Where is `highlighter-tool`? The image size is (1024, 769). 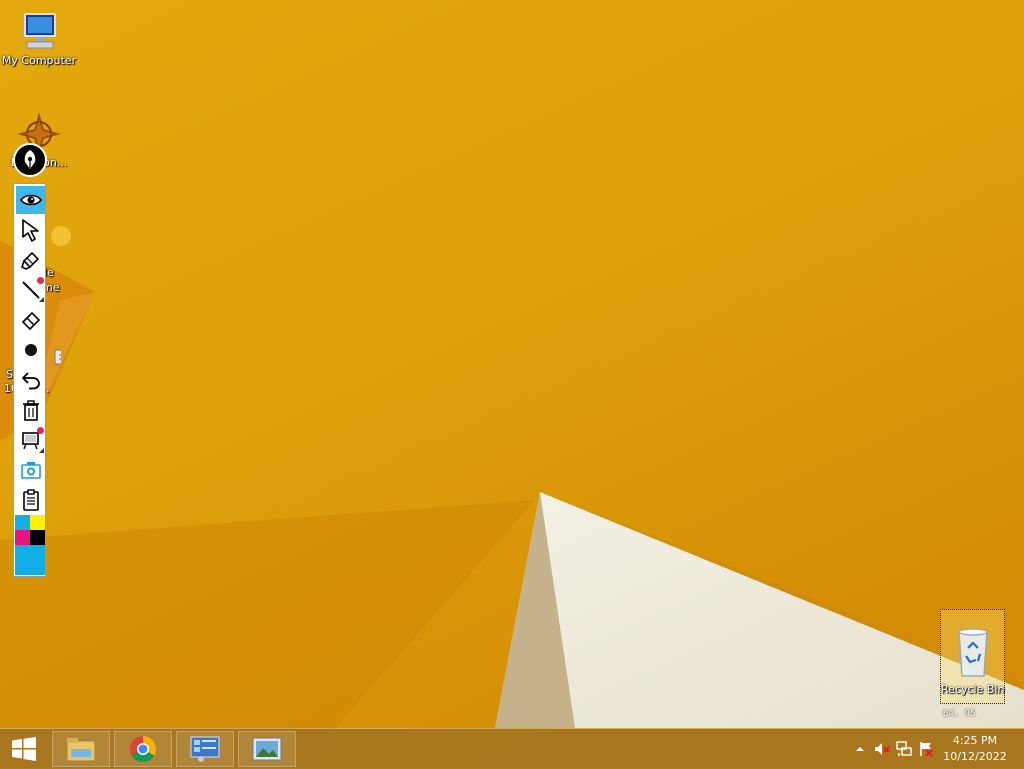 highlighter-tool is located at coordinates (30, 260).